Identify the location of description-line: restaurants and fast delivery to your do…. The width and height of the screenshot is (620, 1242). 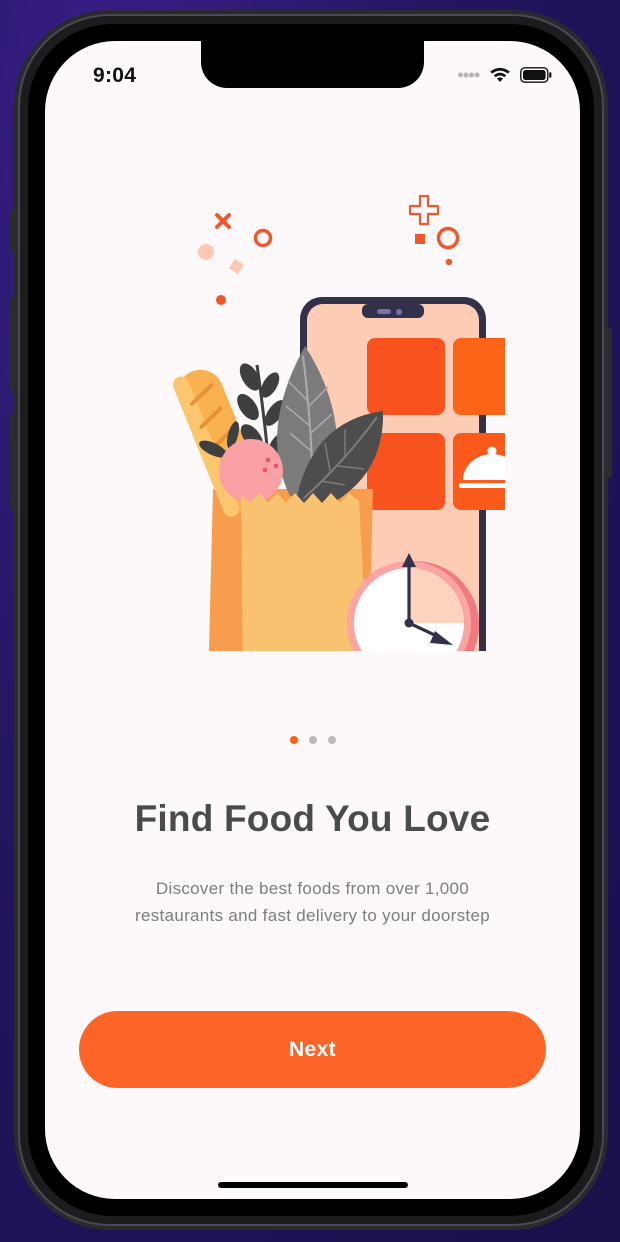
(312, 915).